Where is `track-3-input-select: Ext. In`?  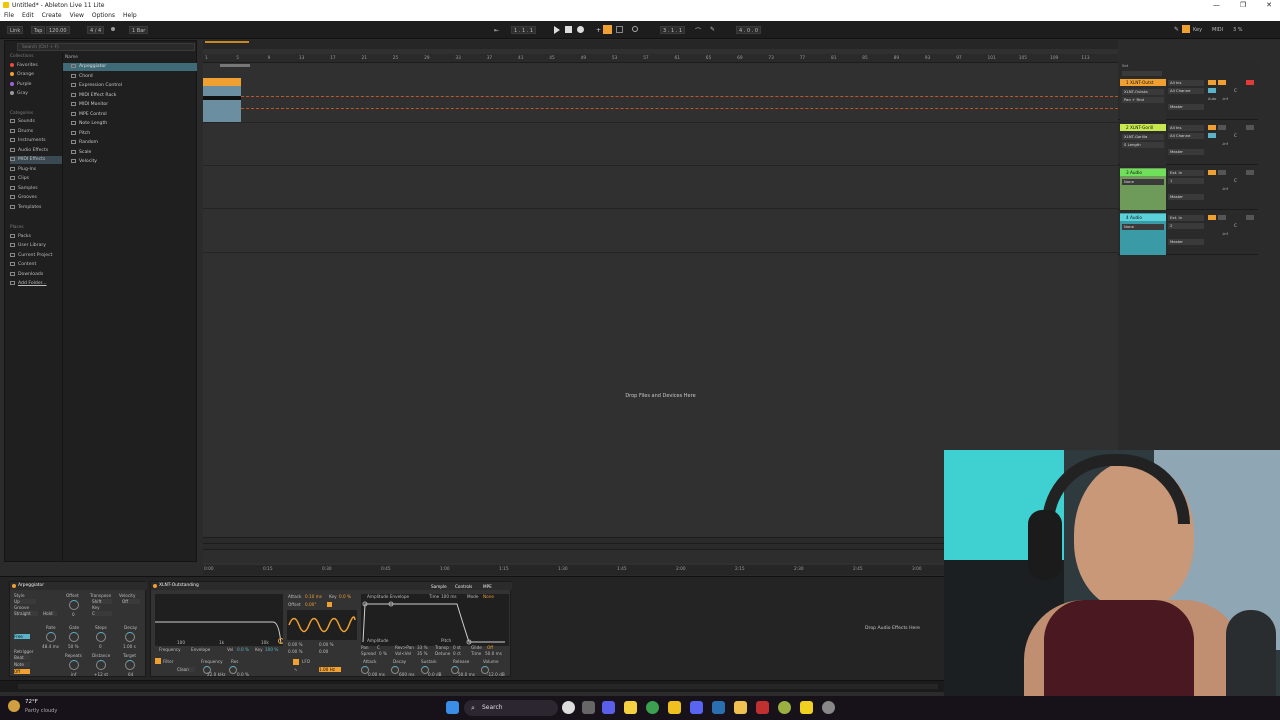 track-3-input-select: Ext. In is located at coordinates (1186, 173).